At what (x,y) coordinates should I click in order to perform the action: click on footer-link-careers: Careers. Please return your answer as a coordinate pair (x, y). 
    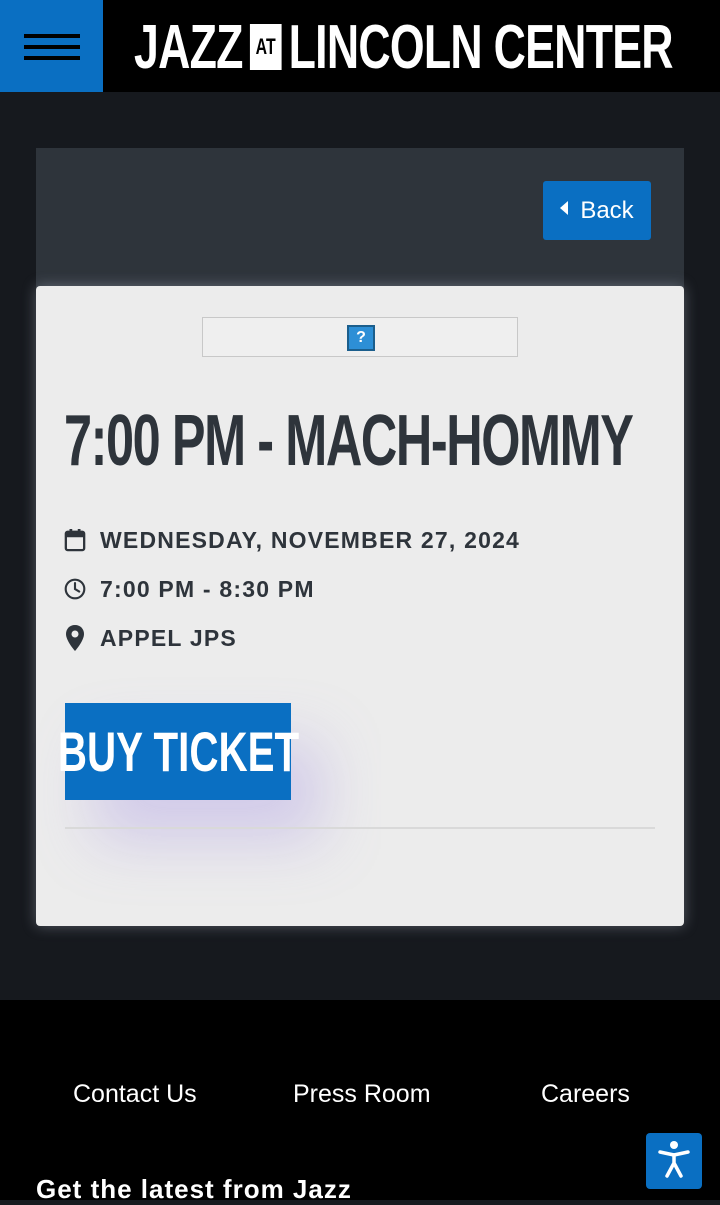
    Looking at the image, I should click on (585, 1094).